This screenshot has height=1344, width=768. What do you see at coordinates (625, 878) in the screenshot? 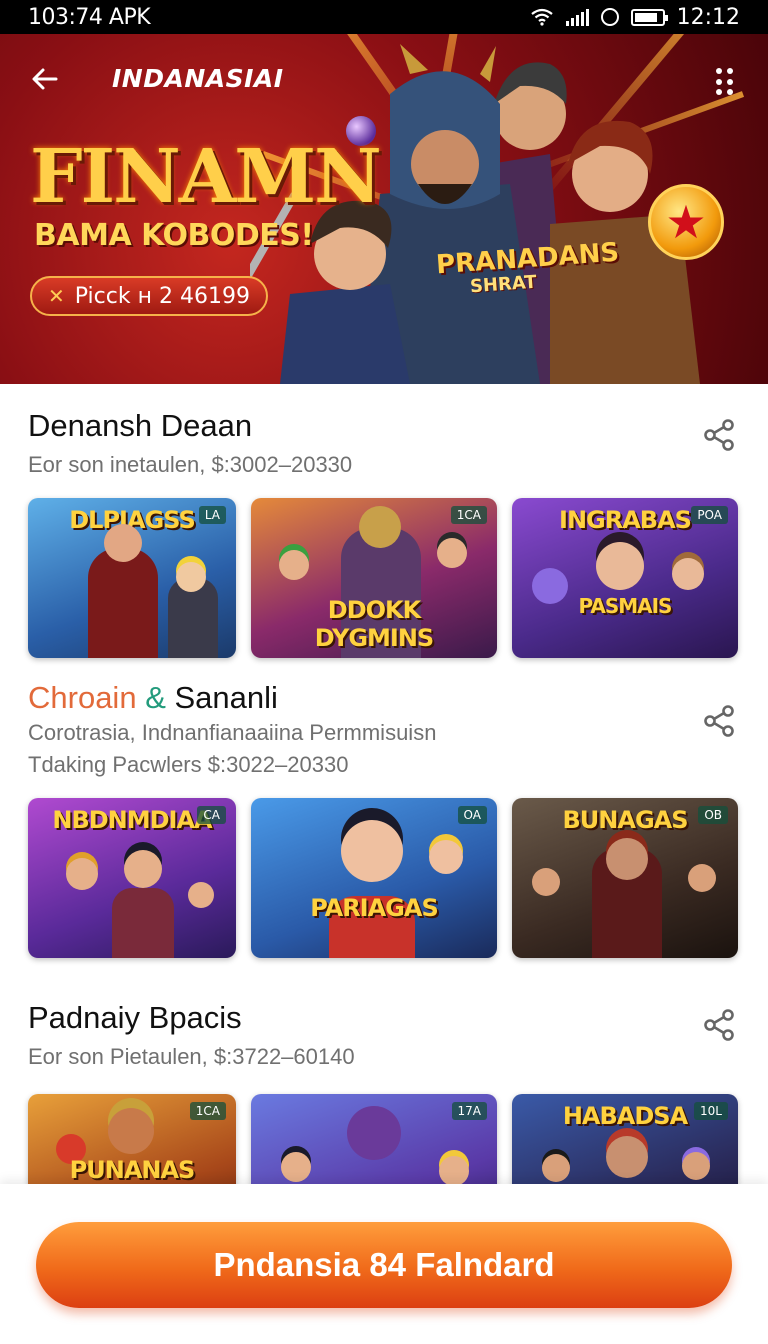
I see `game-card: BUNAGAS OB` at bounding box center [625, 878].